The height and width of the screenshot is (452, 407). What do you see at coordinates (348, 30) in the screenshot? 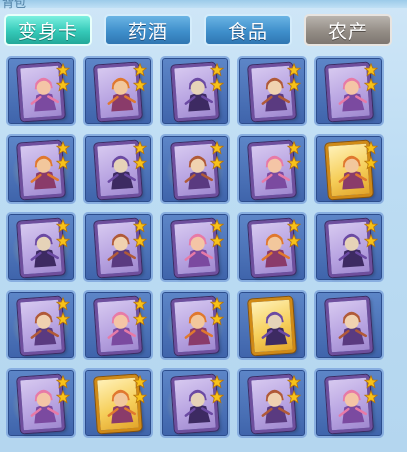
I see `tab-farm-produce: 农产` at bounding box center [348, 30].